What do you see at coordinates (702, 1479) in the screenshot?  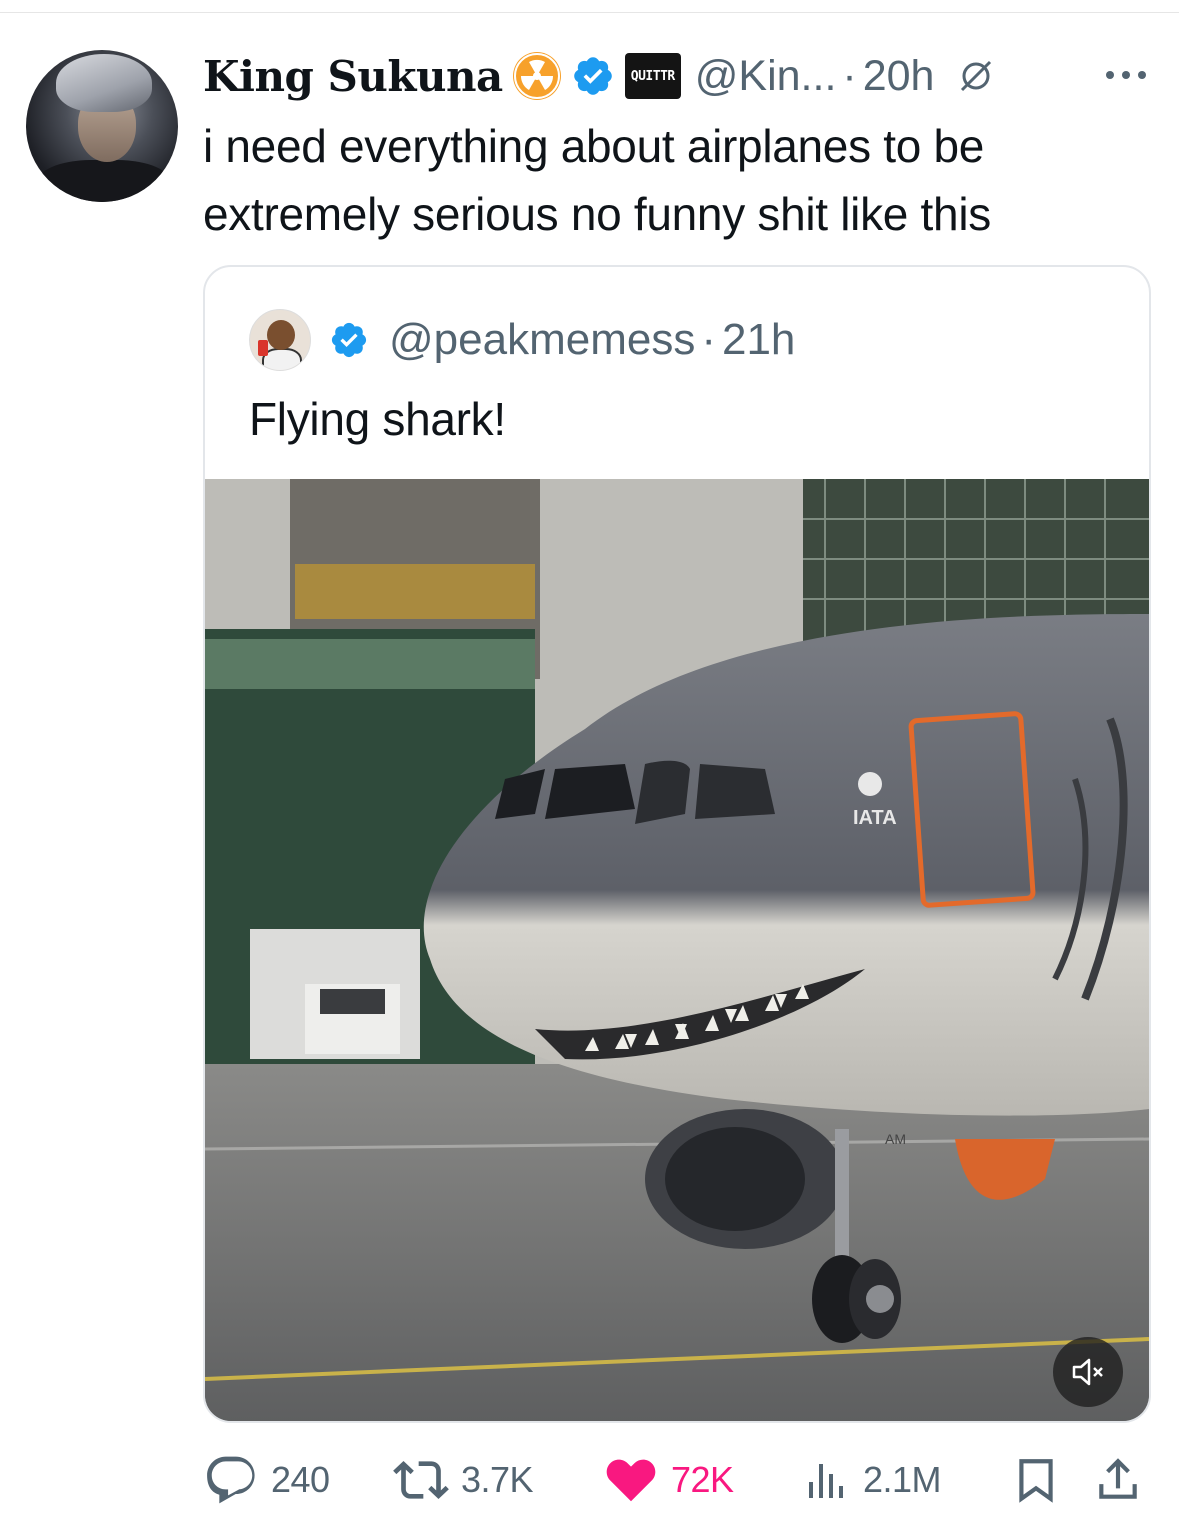 I see `like-count: 72K` at bounding box center [702, 1479].